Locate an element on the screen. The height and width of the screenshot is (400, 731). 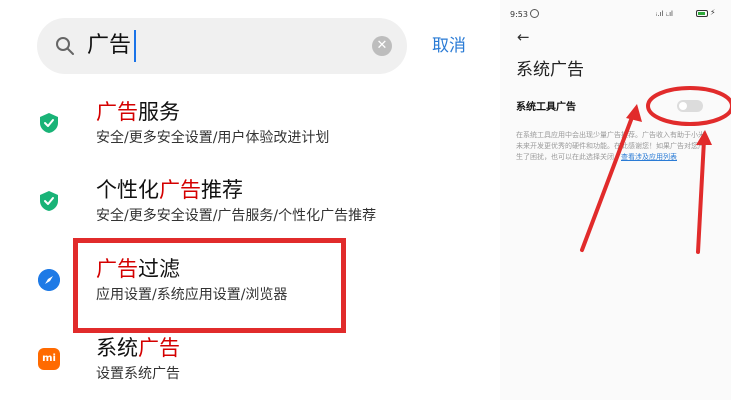
text-cursor is located at coordinates (135, 46).